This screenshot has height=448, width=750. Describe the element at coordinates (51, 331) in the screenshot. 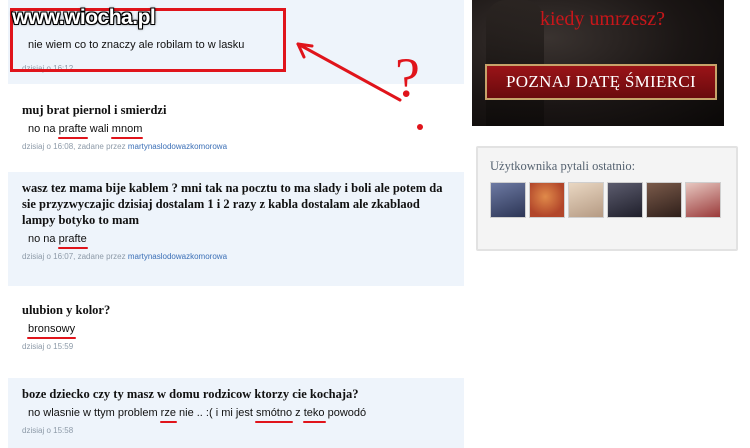

I see `underlined-word: bronsowy` at that location.